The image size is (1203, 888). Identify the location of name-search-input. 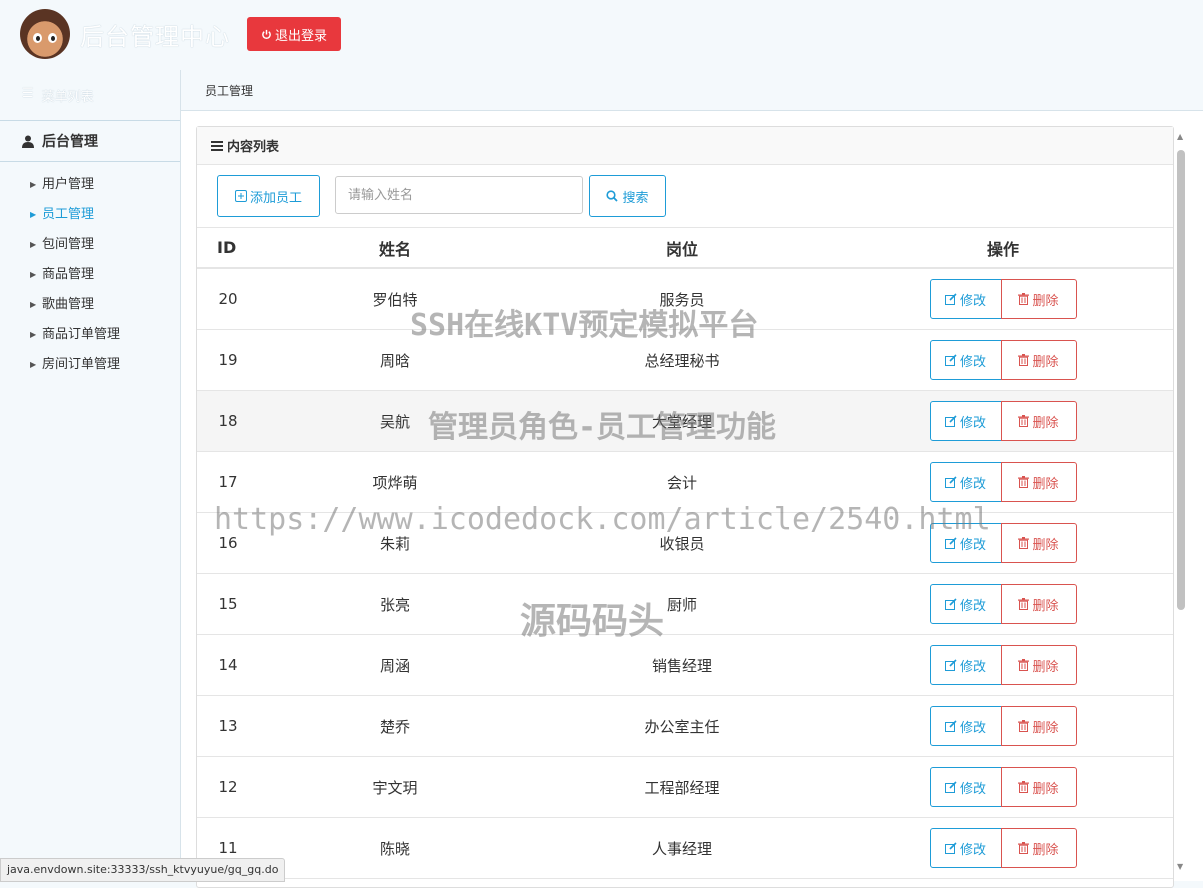
(459, 195).